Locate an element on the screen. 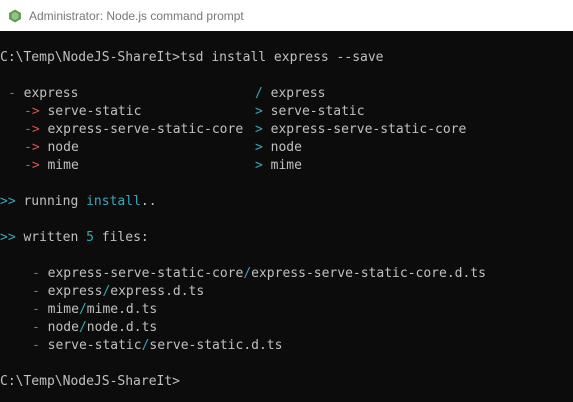  file-item: - node/node.d.ts is located at coordinates (94, 328).